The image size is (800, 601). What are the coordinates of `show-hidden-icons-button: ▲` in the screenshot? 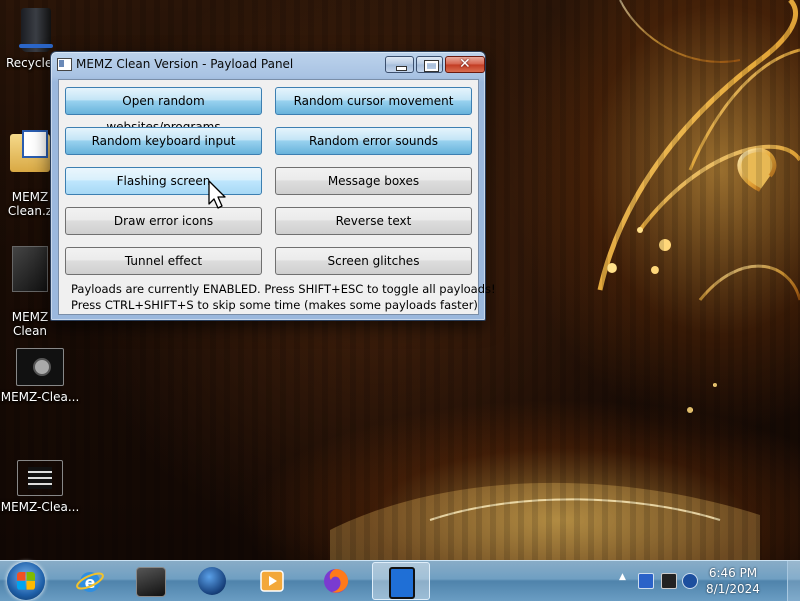 It's located at (622, 577).